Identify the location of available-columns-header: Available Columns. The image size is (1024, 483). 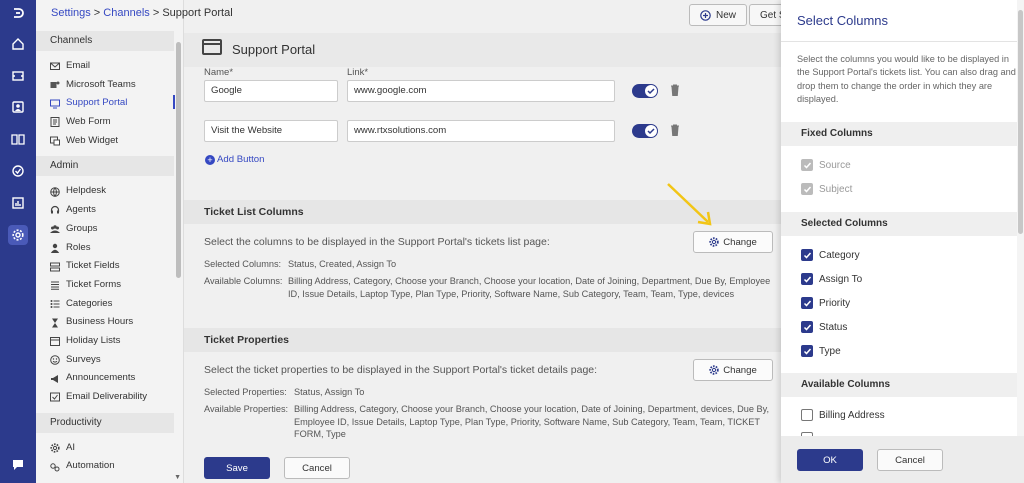
(899, 385).